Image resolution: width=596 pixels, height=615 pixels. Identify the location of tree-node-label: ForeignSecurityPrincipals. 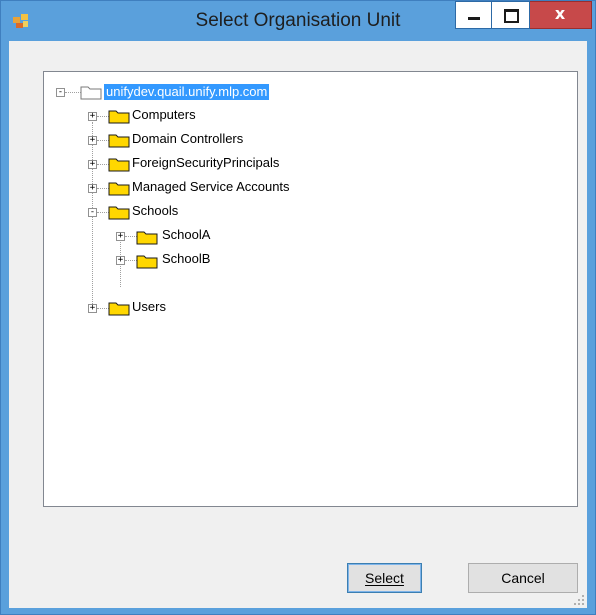
(206, 162).